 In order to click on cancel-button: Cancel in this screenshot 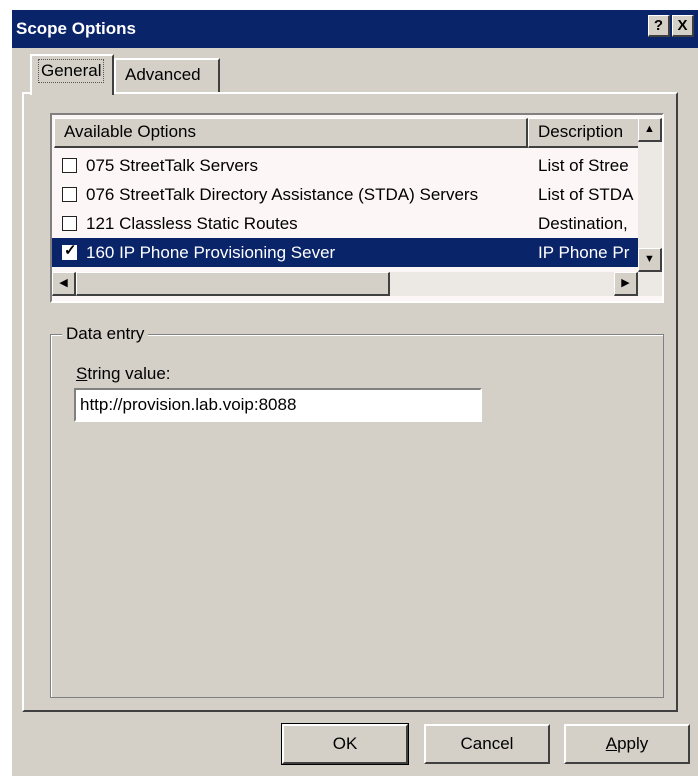, I will do `click(487, 744)`.